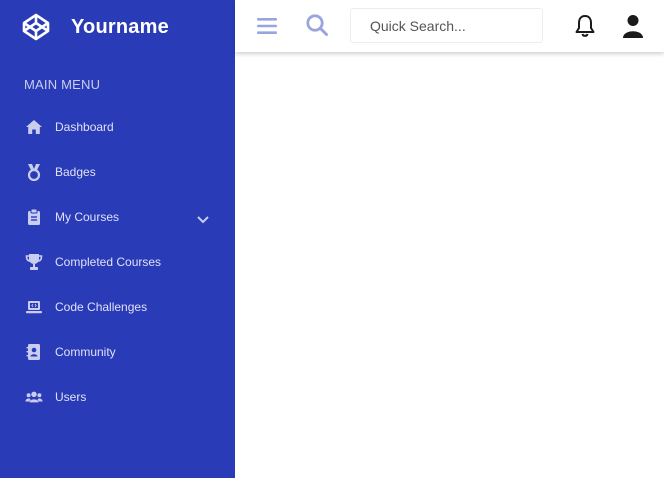 Image resolution: width=664 pixels, height=478 pixels. I want to click on sidebar-item-users: Users, so click(117, 397).